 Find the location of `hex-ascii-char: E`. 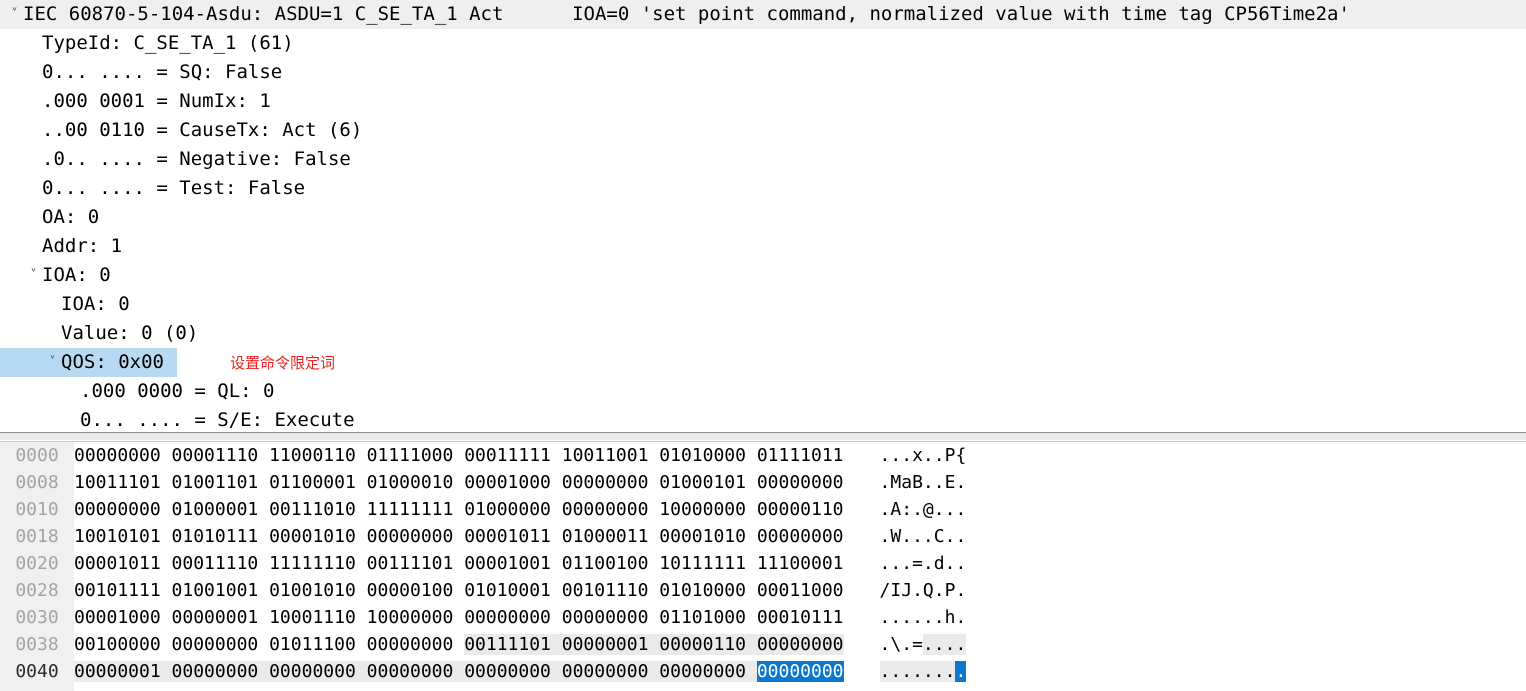

hex-ascii-char: E is located at coordinates (950, 482).